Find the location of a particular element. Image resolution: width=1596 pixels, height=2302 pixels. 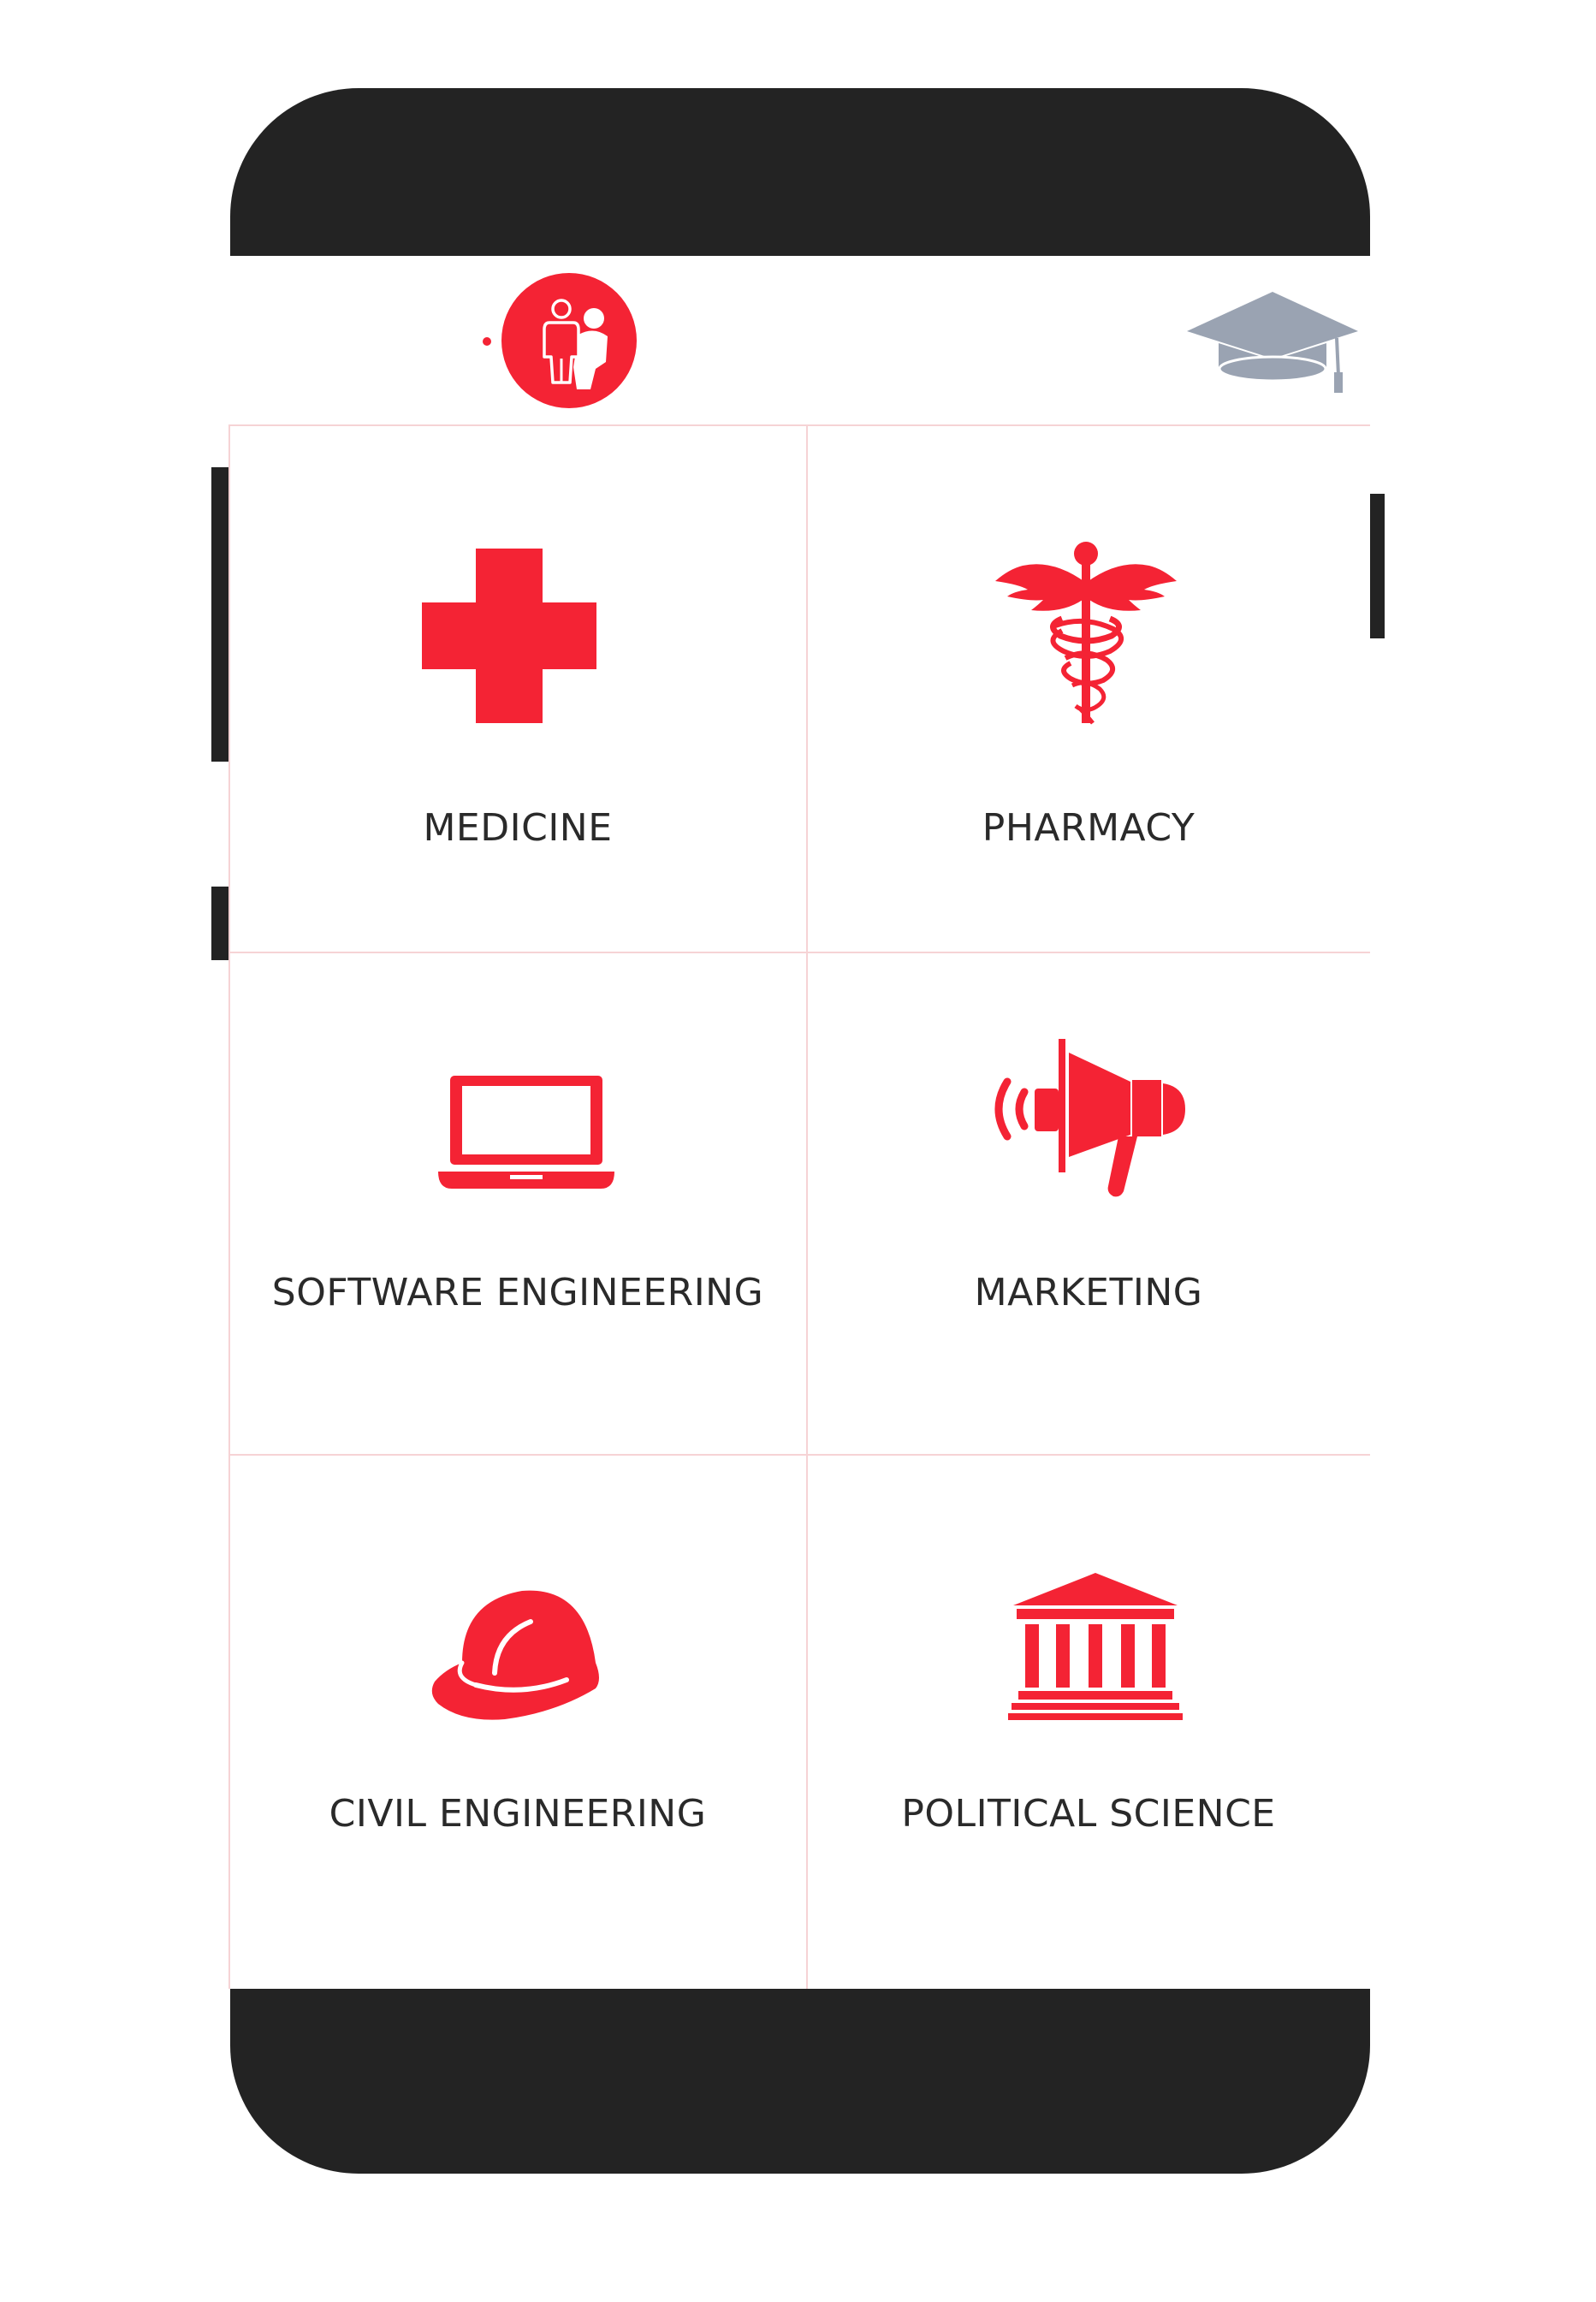

course-label: CIVIL ENGINEERING is located at coordinates (518, 1814).